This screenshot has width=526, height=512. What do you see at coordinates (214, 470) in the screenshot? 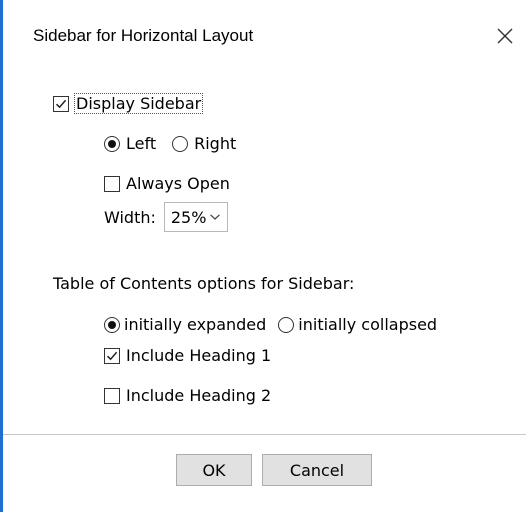
I see `ok-button: OK` at bounding box center [214, 470].